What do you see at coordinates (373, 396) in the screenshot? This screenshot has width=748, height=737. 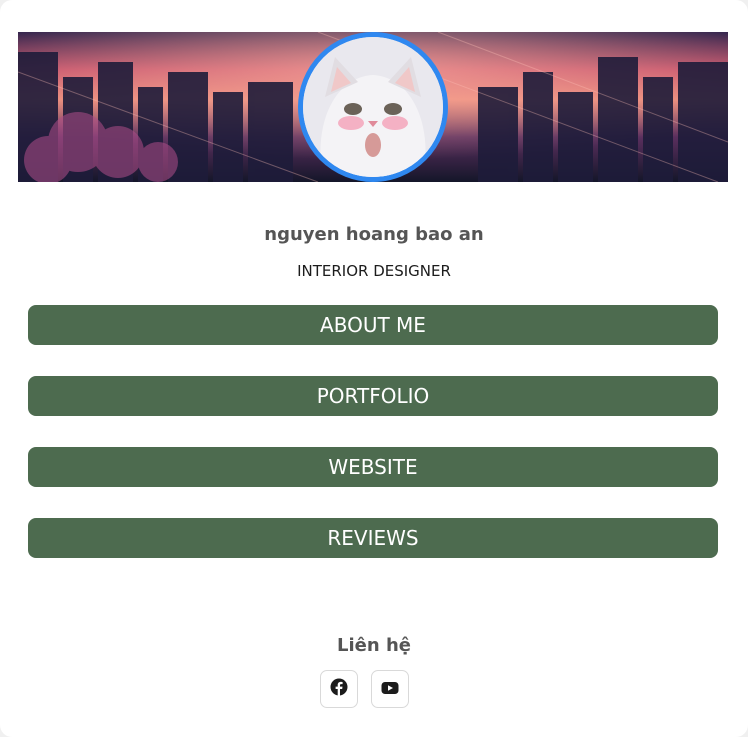 I see `portfolio-button: PORTFOLIO` at bounding box center [373, 396].